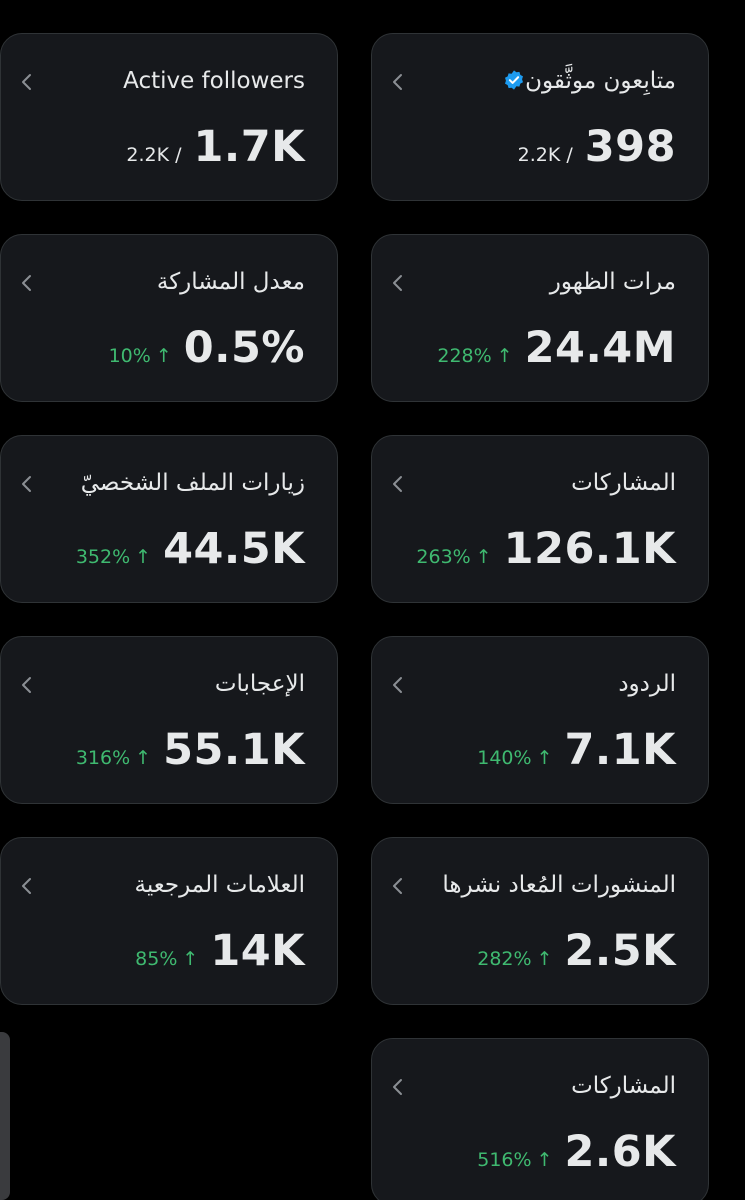 The image size is (745, 1200). Describe the element at coordinates (257, 951) in the screenshot. I see `metric-value: 14K` at that location.